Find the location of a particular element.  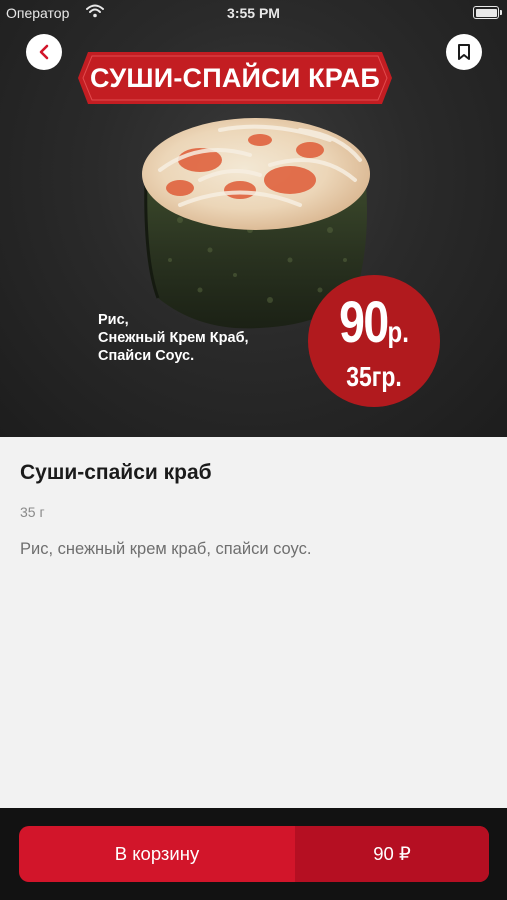

back-button is located at coordinates (44, 52).